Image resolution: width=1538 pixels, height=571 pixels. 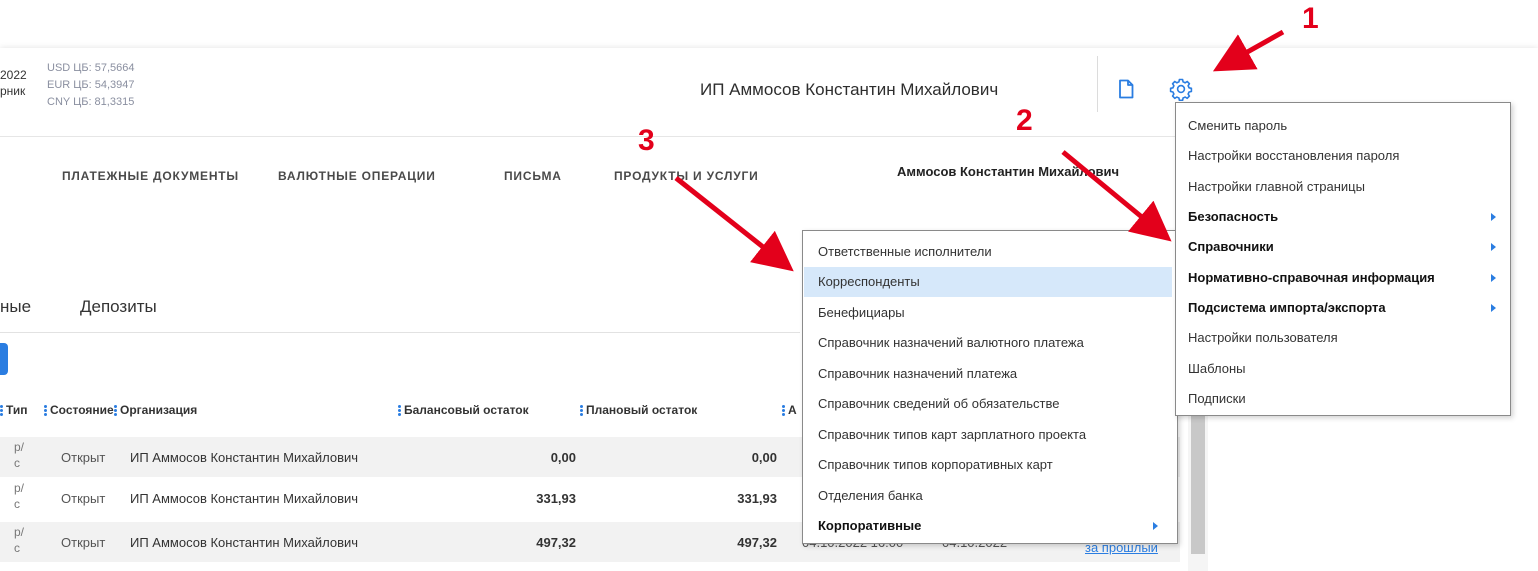 What do you see at coordinates (646, 140) in the screenshot?
I see `annotation-number-3: 3` at bounding box center [646, 140].